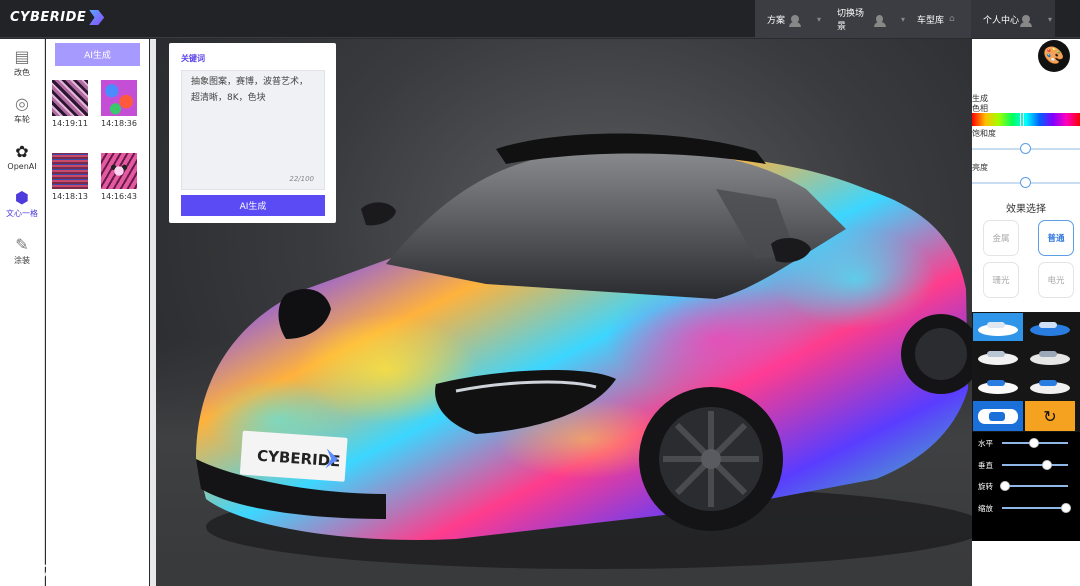 This screenshot has height=586, width=1080. Describe the element at coordinates (97, 17) in the screenshot. I see `logo-mark-icon` at that location.